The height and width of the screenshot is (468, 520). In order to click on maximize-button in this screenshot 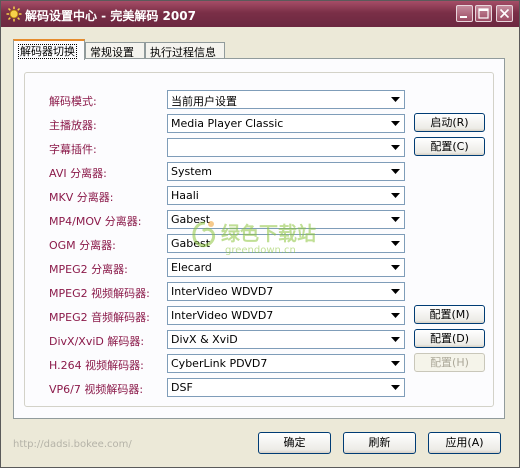, I will do `click(483, 13)`.